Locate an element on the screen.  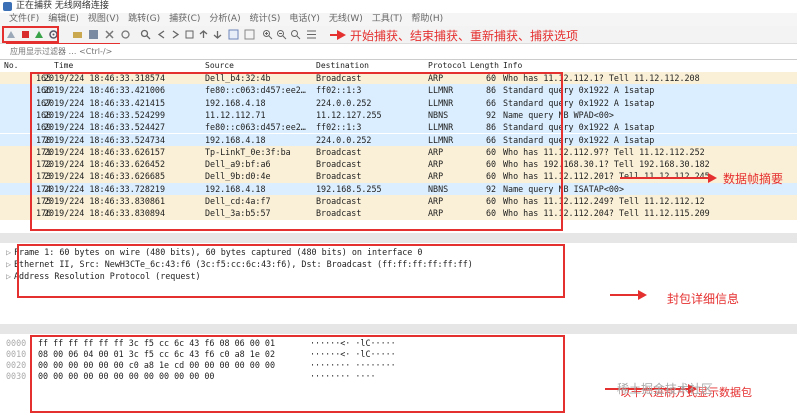
menu-item: 分析(A) is located at coordinates (224, 19).